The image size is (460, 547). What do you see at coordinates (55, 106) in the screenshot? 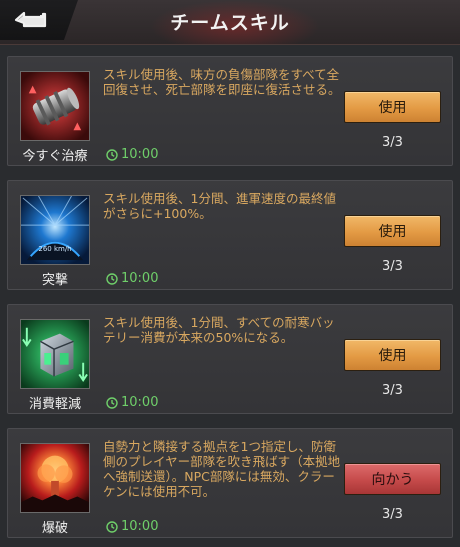
I see `repair-canister-icon` at bounding box center [55, 106].